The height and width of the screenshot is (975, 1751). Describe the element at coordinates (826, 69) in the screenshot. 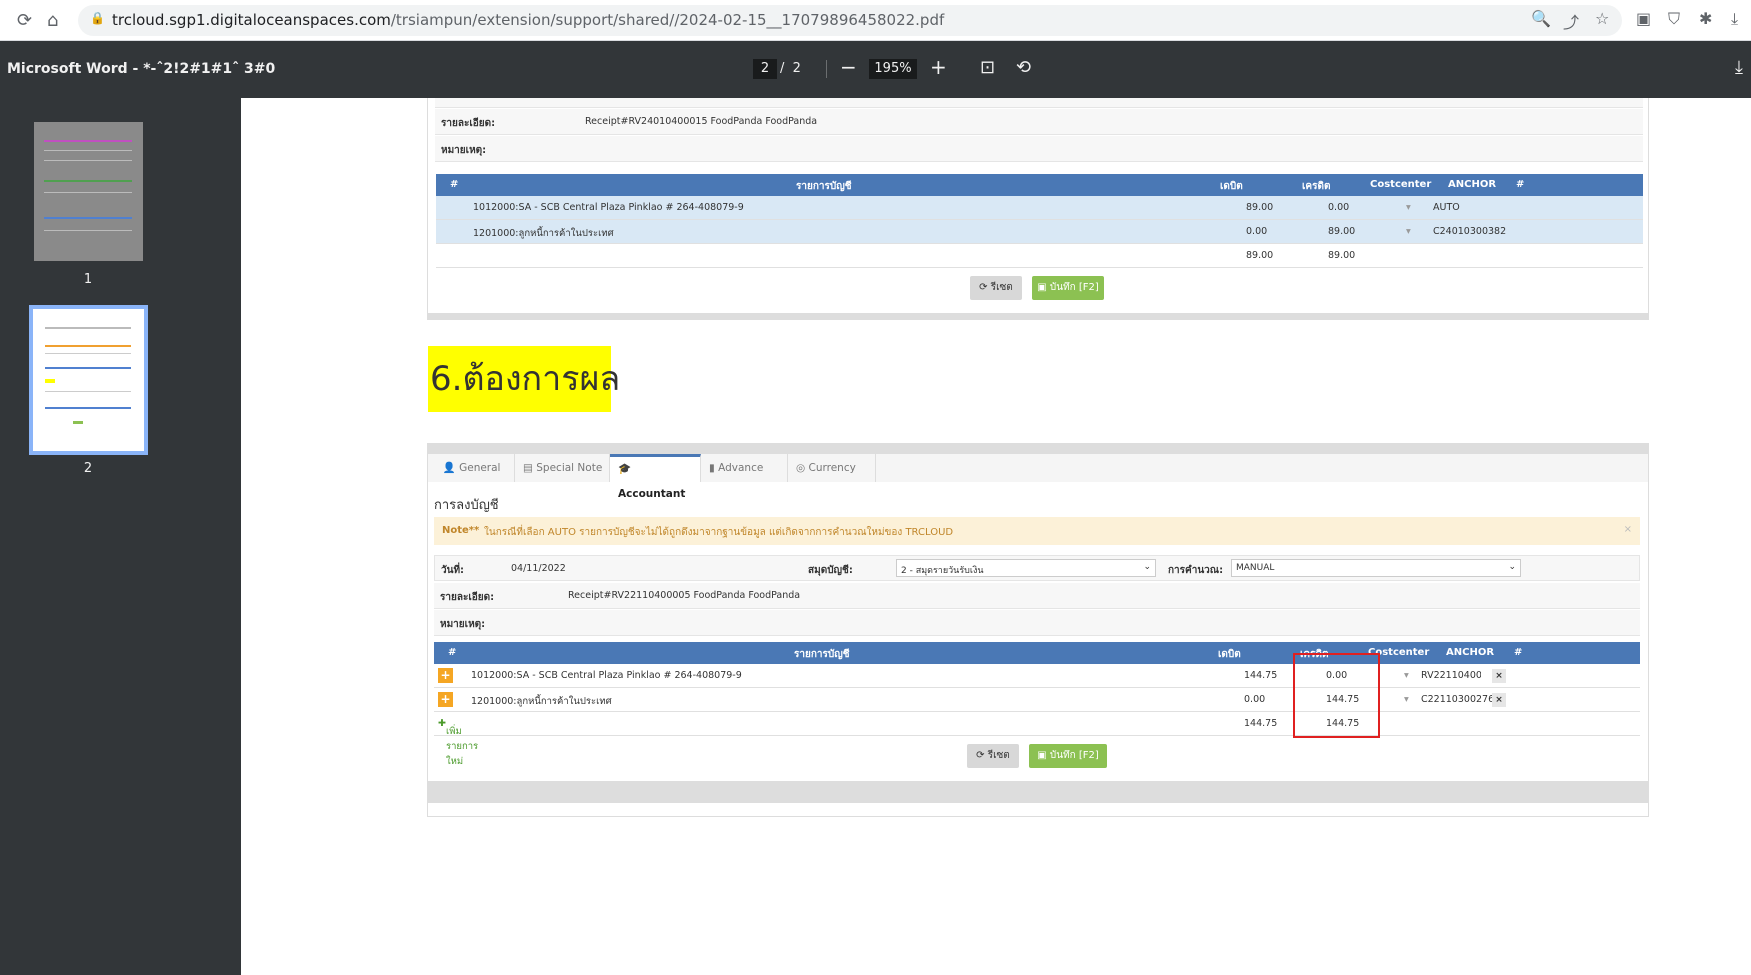

I see `toolbar-divider` at that location.